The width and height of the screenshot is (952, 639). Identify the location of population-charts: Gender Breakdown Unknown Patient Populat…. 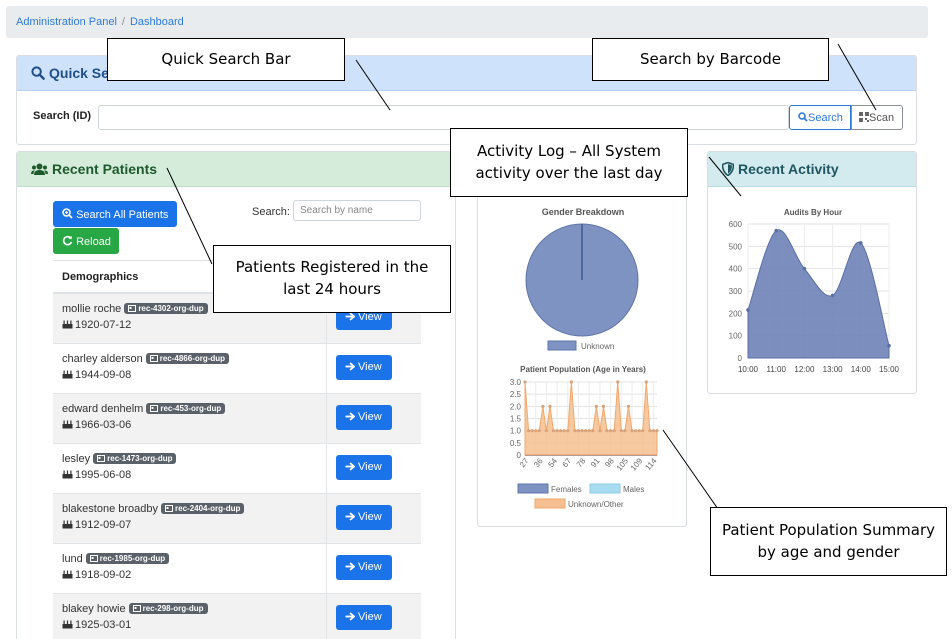
(584, 358).